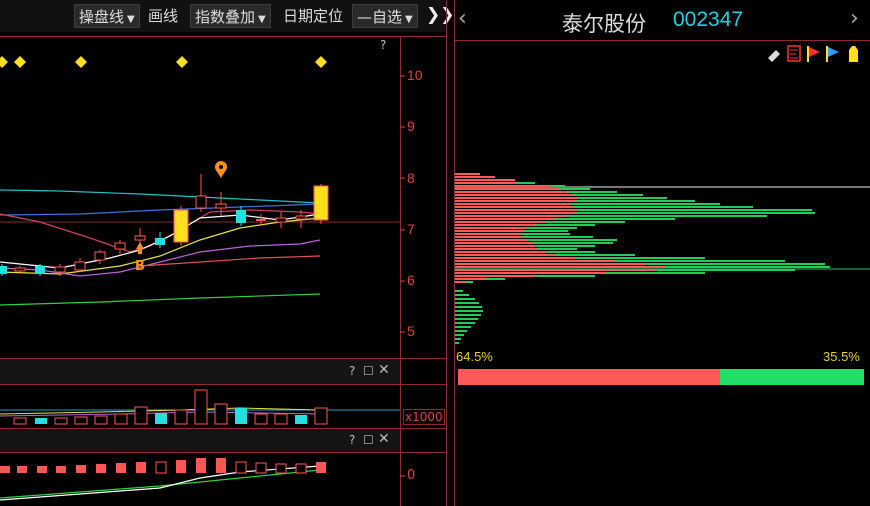 The height and width of the screenshot is (506, 870). Describe the element at coordinates (794, 53) in the screenshot. I see `chip-distribution-icon` at that location.